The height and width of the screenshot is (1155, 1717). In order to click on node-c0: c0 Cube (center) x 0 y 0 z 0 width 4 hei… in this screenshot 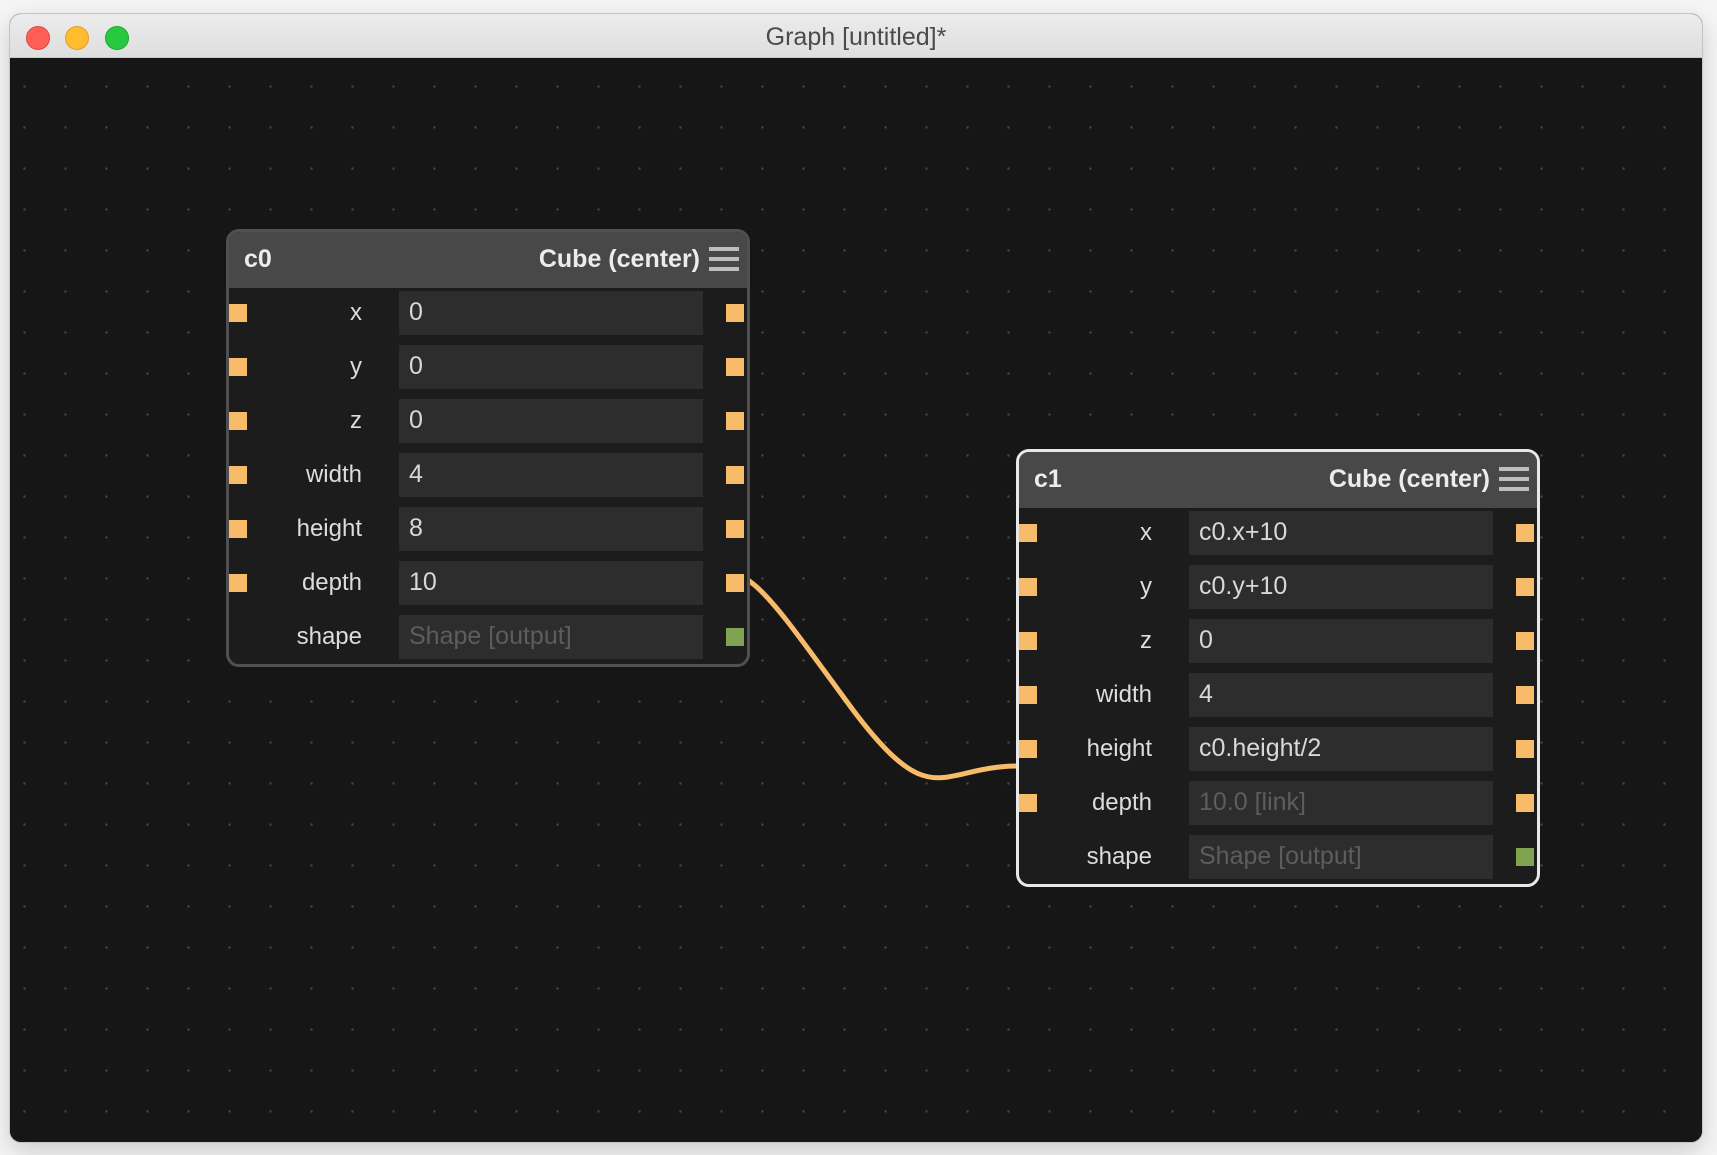, I will do `click(488, 448)`.